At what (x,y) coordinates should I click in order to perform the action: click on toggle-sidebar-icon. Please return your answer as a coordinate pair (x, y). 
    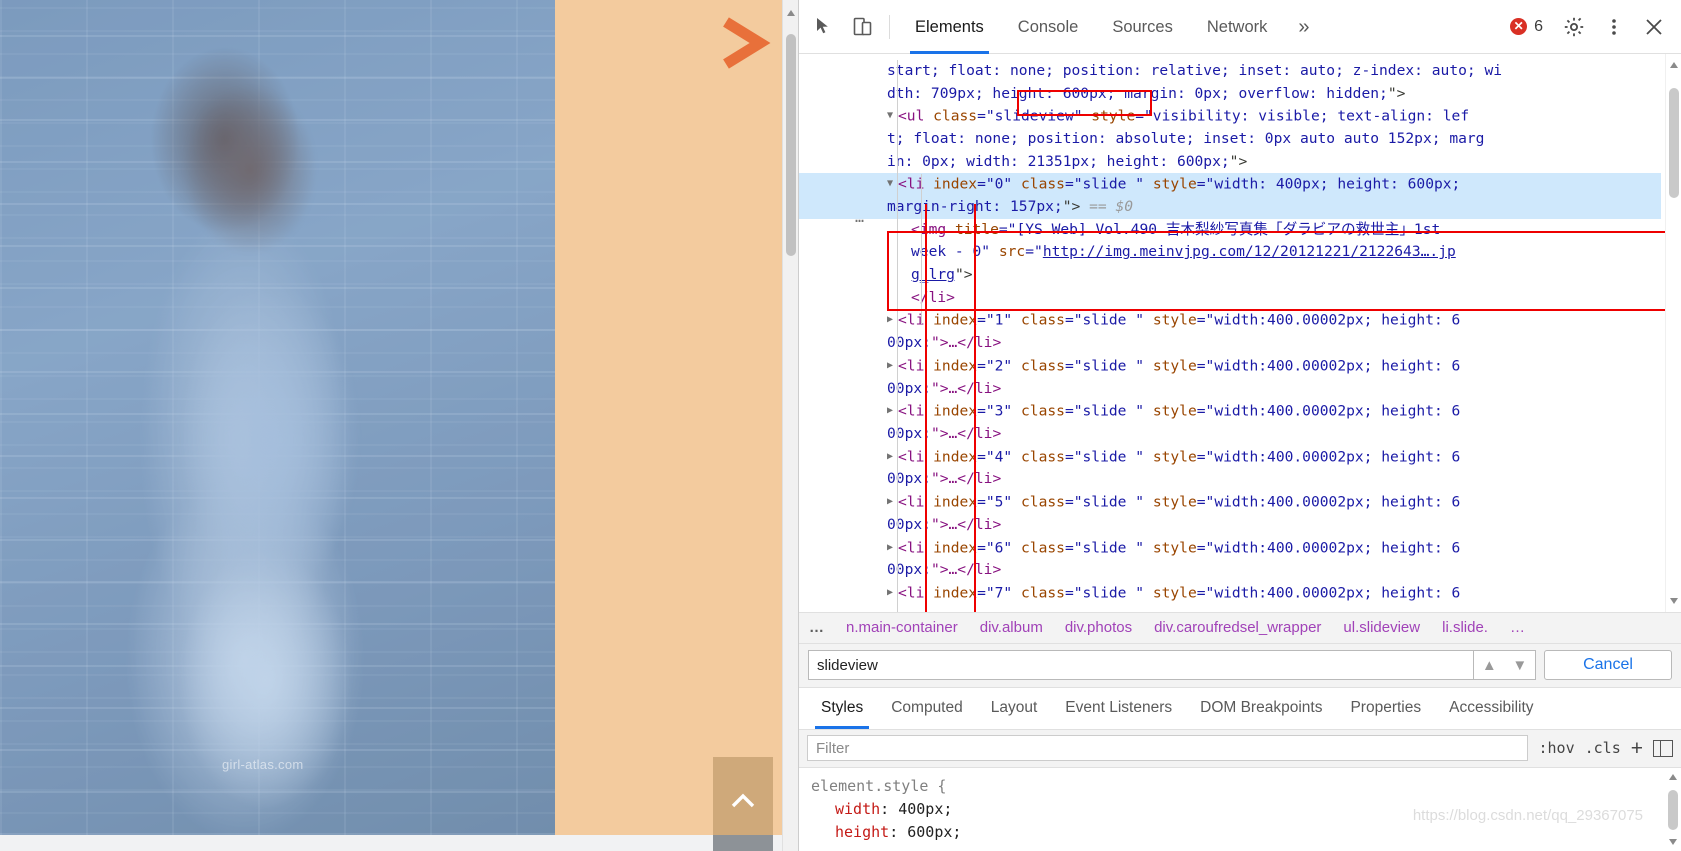
    Looking at the image, I should click on (1663, 748).